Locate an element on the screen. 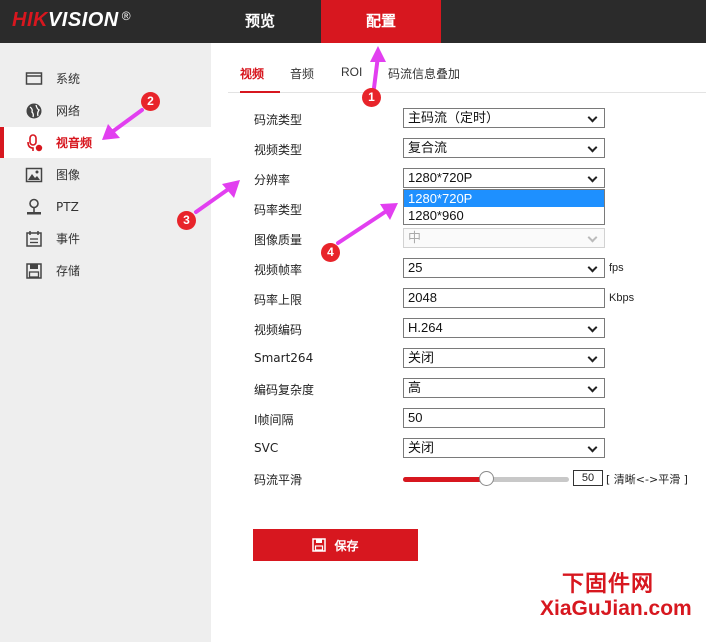 The image size is (706, 642). logo-hik: HIK is located at coordinates (30, 20).